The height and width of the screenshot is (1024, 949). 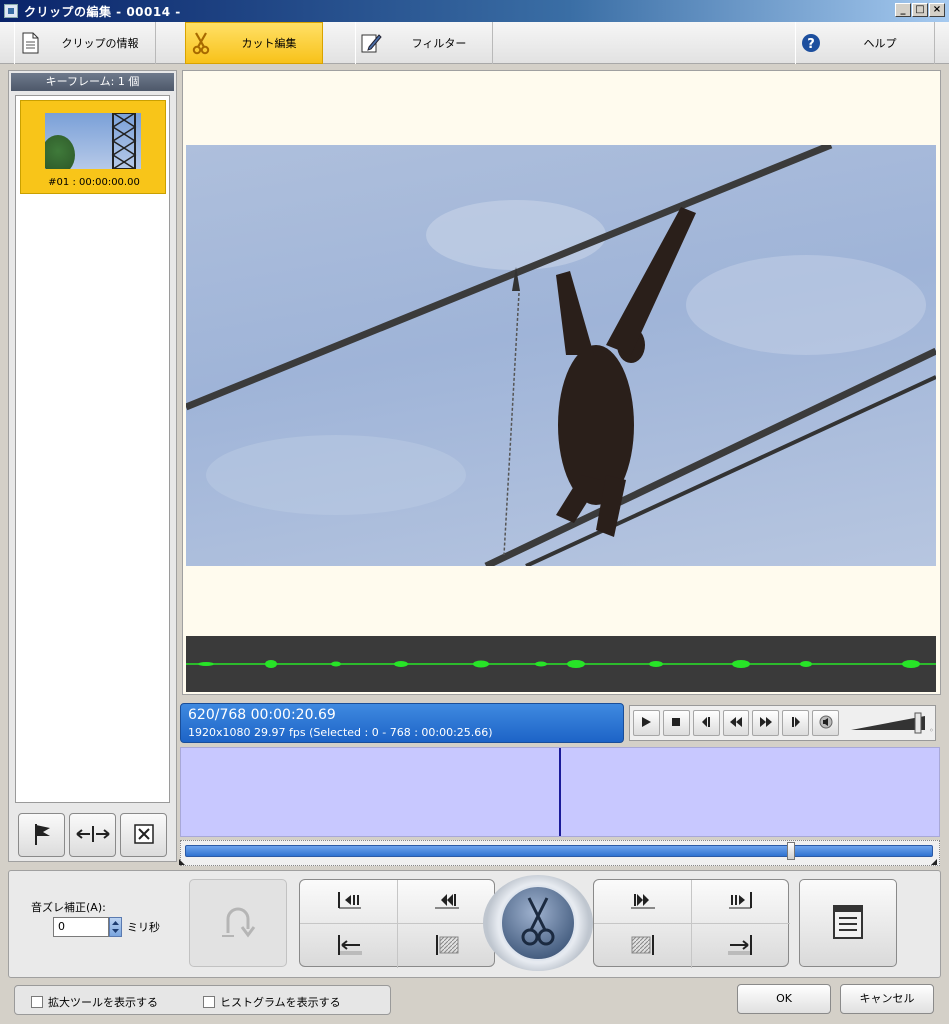 I want to click on keyframe-panel: キーフレーム: 1 個 #01 : 00:00:00.00, so click(x=92, y=466).